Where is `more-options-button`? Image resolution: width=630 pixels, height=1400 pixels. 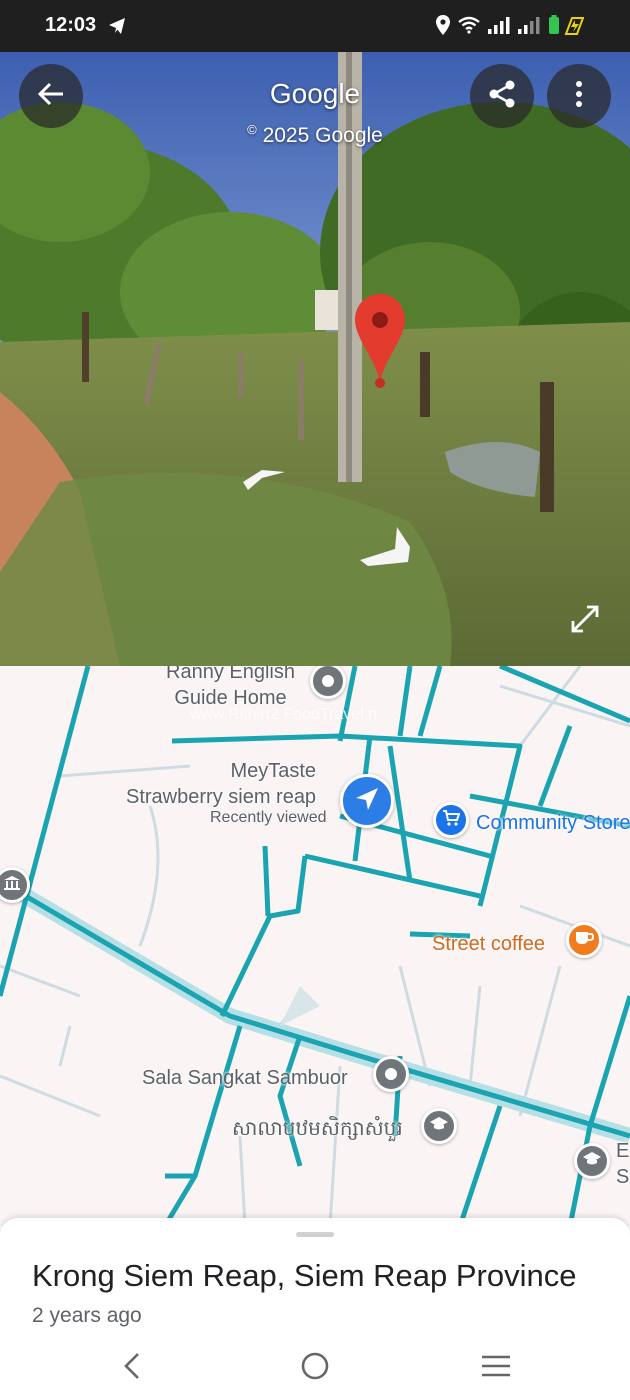
more-options-button is located at coordinates (579, 96).